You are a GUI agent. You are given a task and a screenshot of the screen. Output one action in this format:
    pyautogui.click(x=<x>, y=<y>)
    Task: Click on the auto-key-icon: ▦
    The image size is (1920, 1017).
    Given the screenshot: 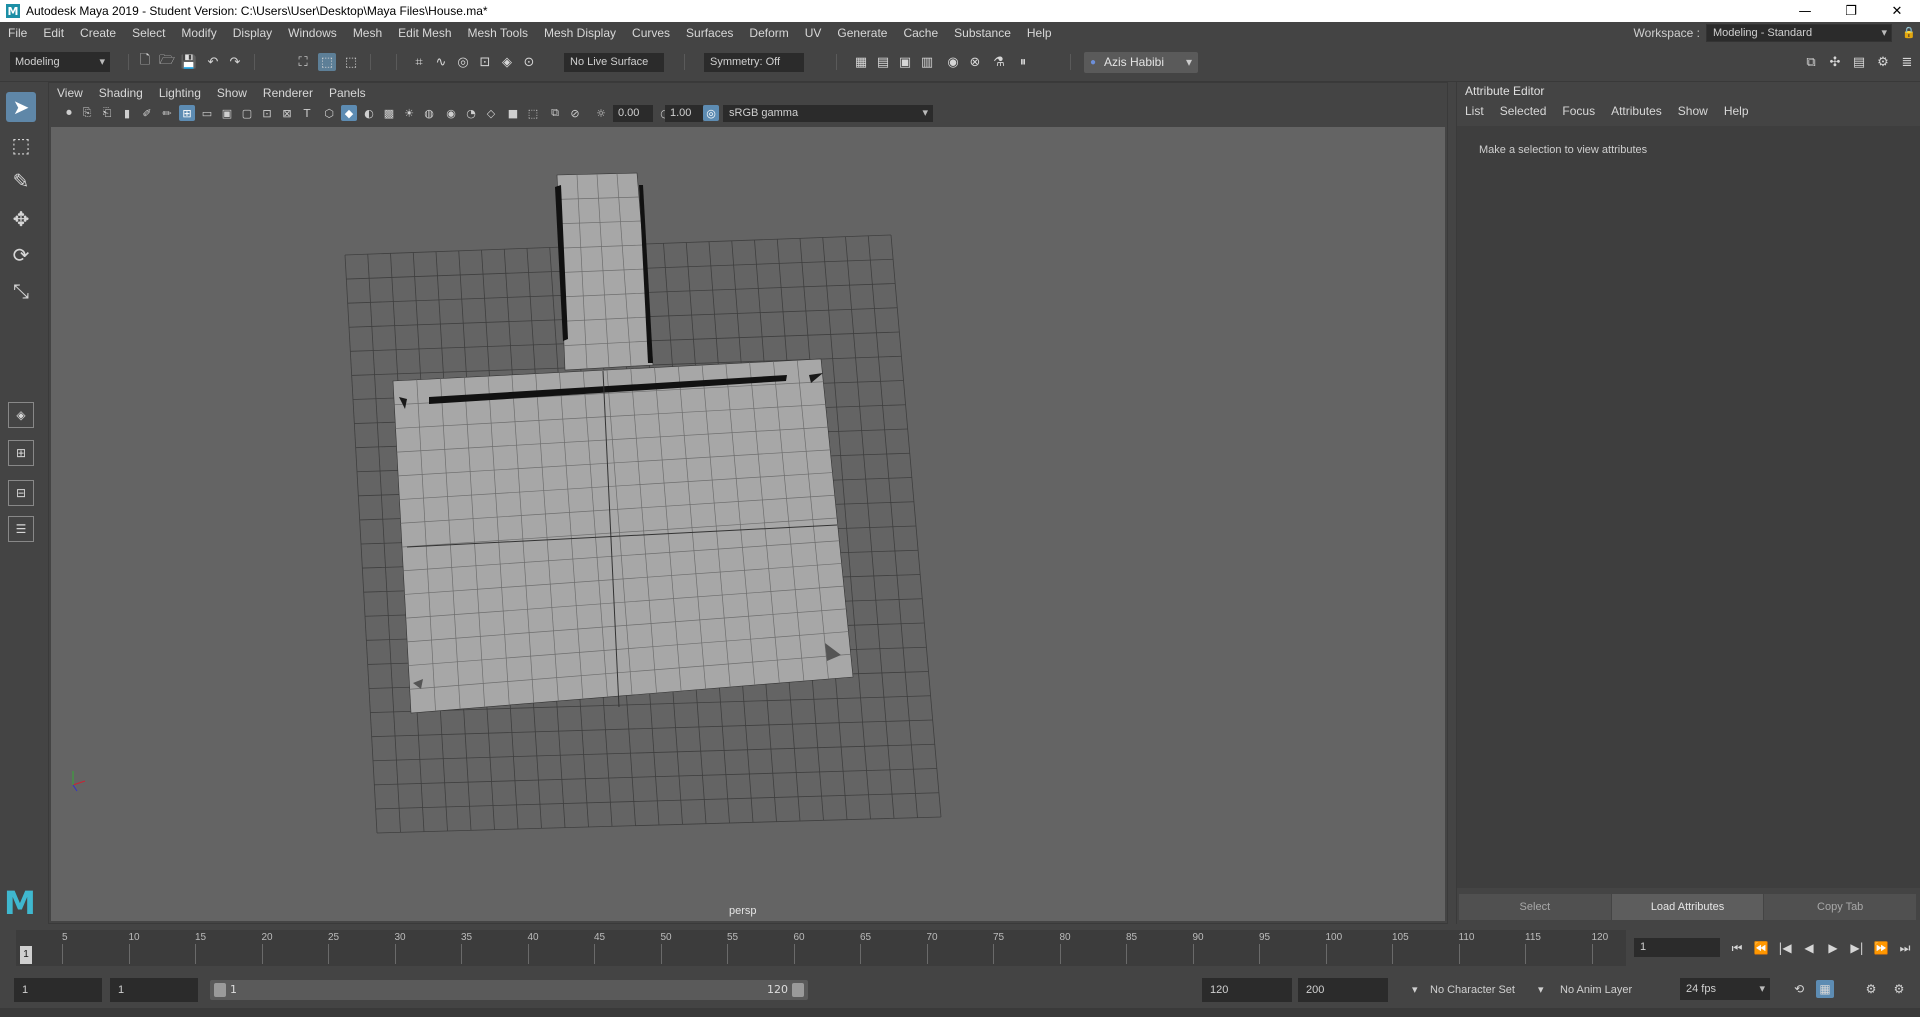 What is the action you would take?
    pyautogui.click(x=1825, y=989)
    